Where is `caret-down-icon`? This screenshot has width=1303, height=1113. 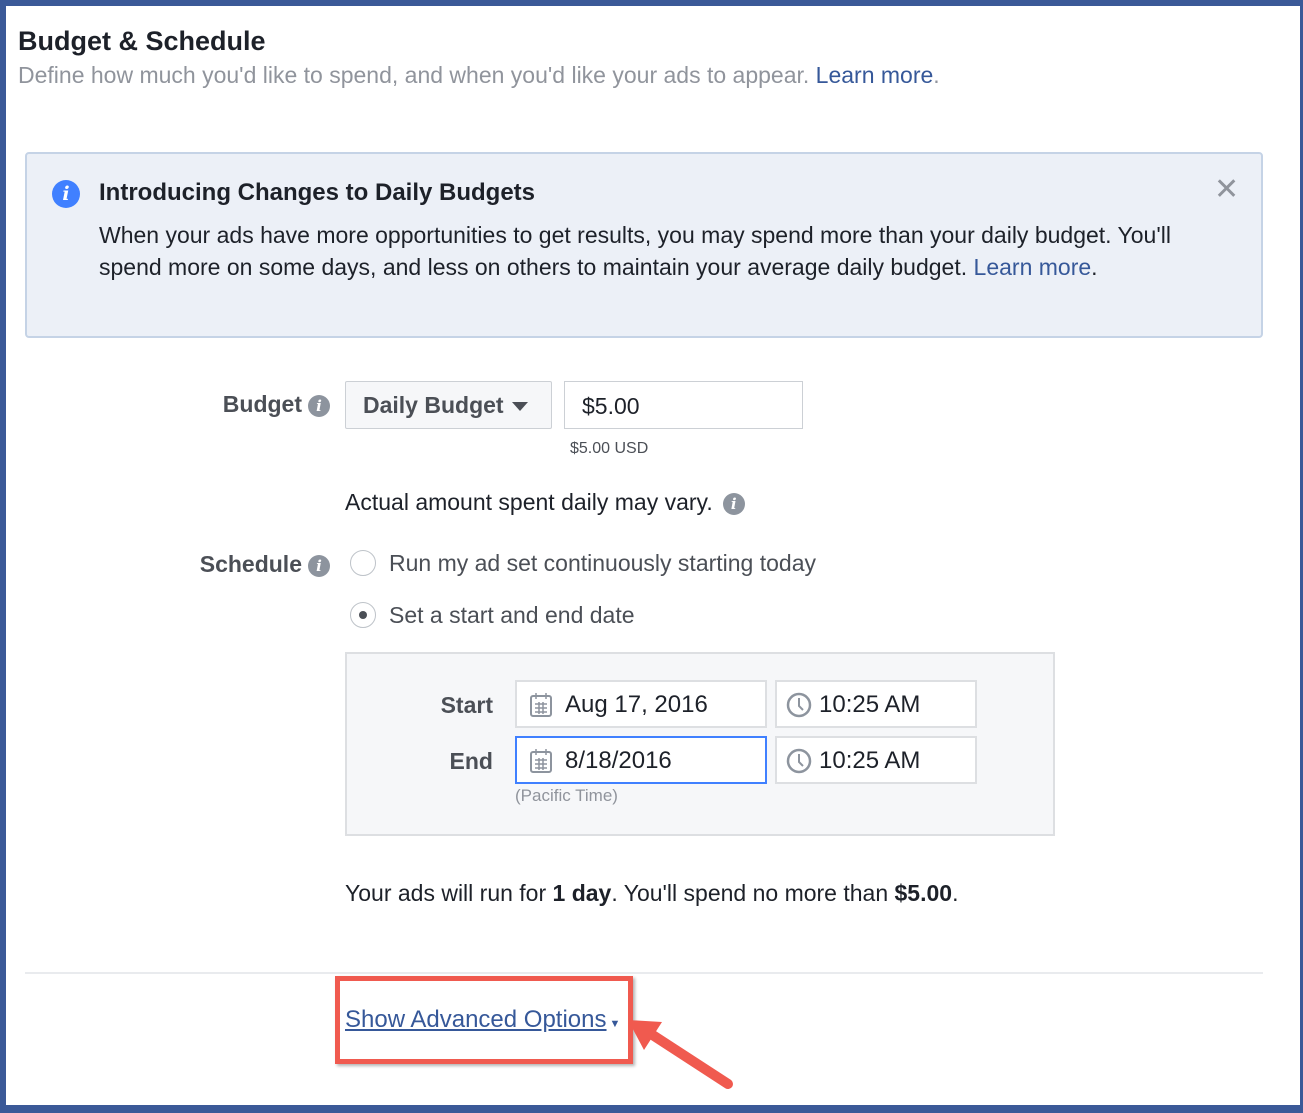
caret-down-icon is located at coordinates (519, 407).